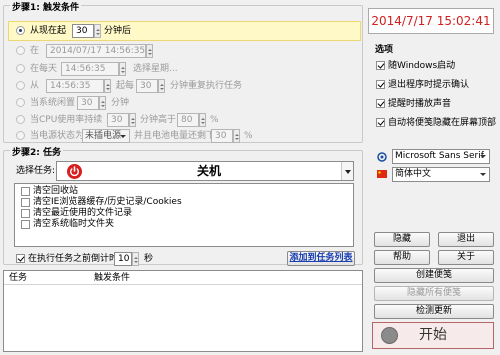 Image resolution: width=500 pixels, height=355 pixels. What do you see at coordinates (102, 103) in the screenshot?
I see `idle-minutes-spinner` at bounding box center [102, 103].